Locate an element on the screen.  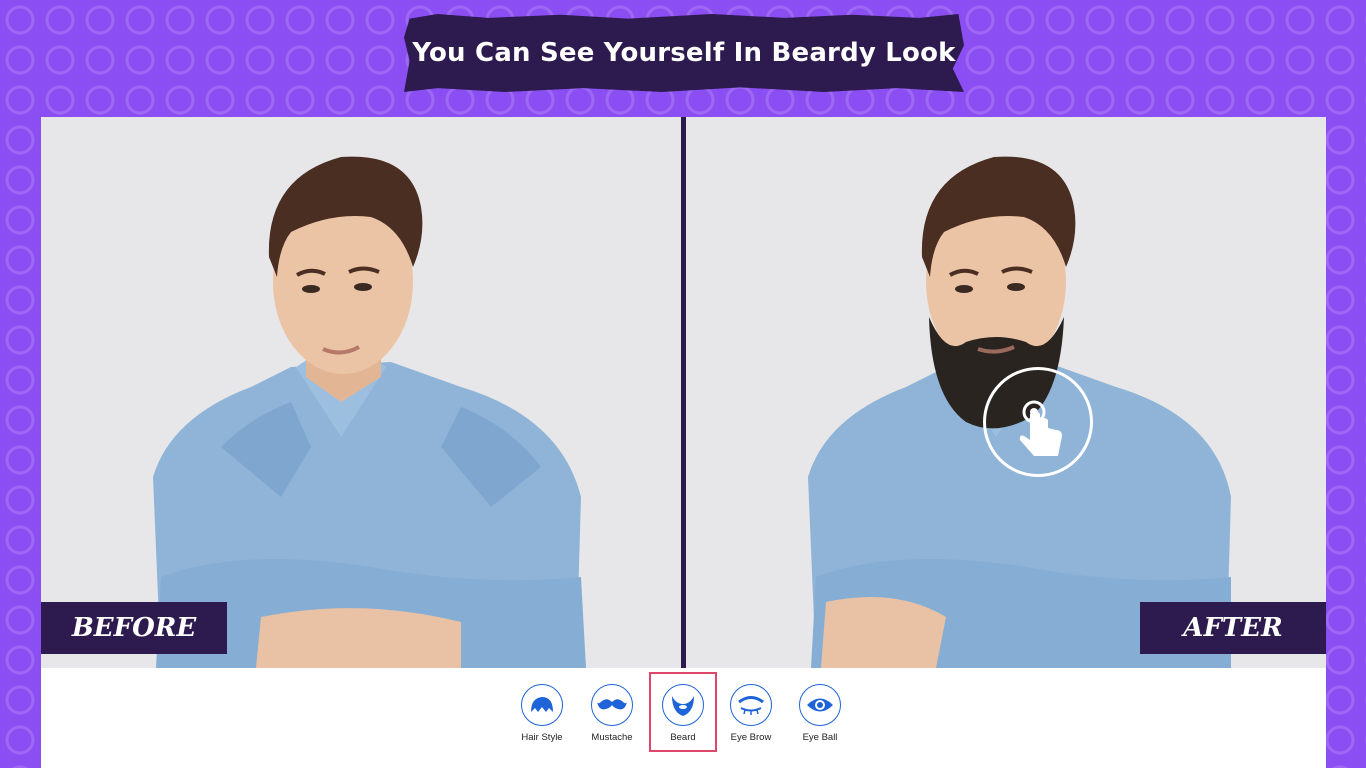
mustache-button: Mustache is located at coordinates (612, 712).